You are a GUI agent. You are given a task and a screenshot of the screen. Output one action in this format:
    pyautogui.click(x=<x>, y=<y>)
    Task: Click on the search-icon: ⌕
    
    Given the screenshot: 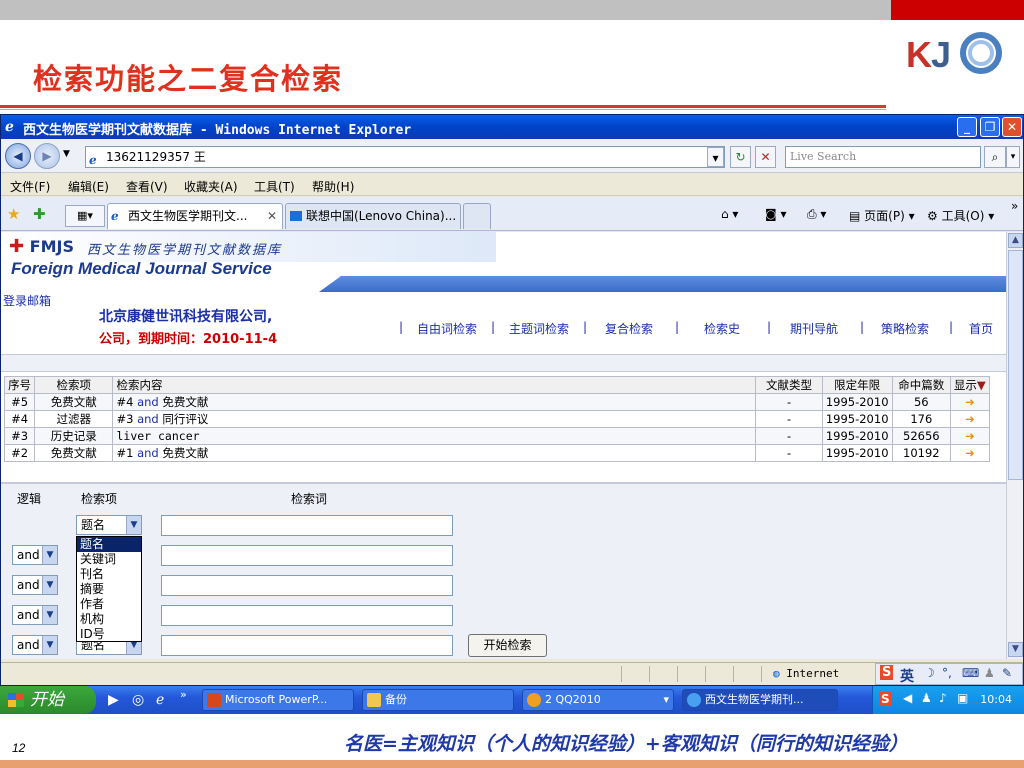 What is the action you would take?
    pyautogui.click(x=995, y=157)
    